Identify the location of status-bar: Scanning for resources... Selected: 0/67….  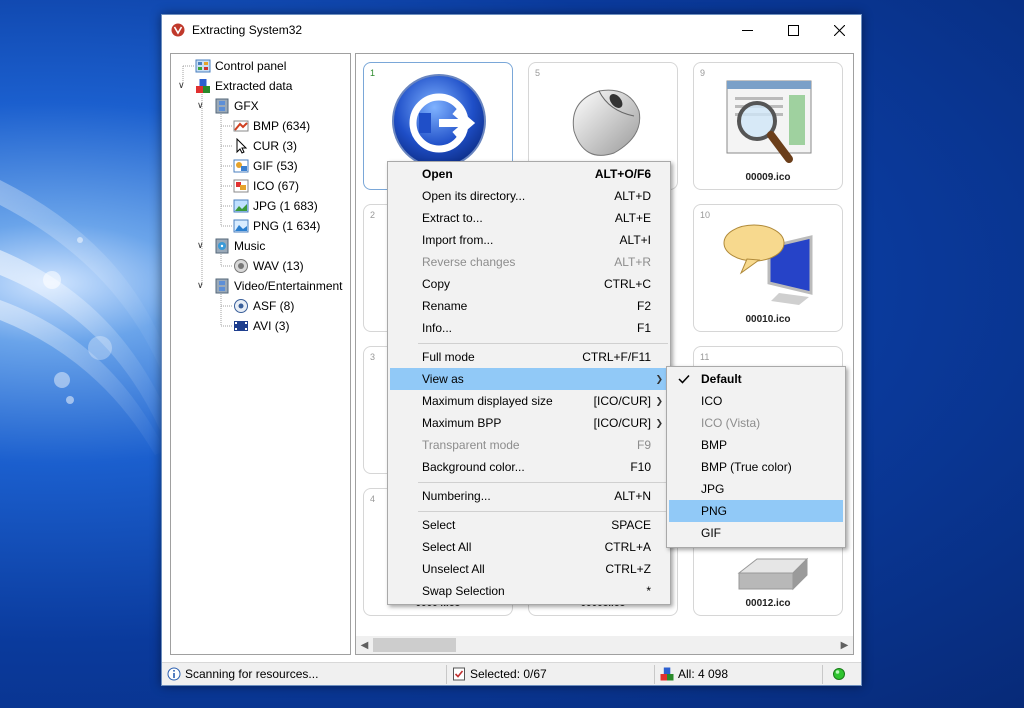
(511, 673).